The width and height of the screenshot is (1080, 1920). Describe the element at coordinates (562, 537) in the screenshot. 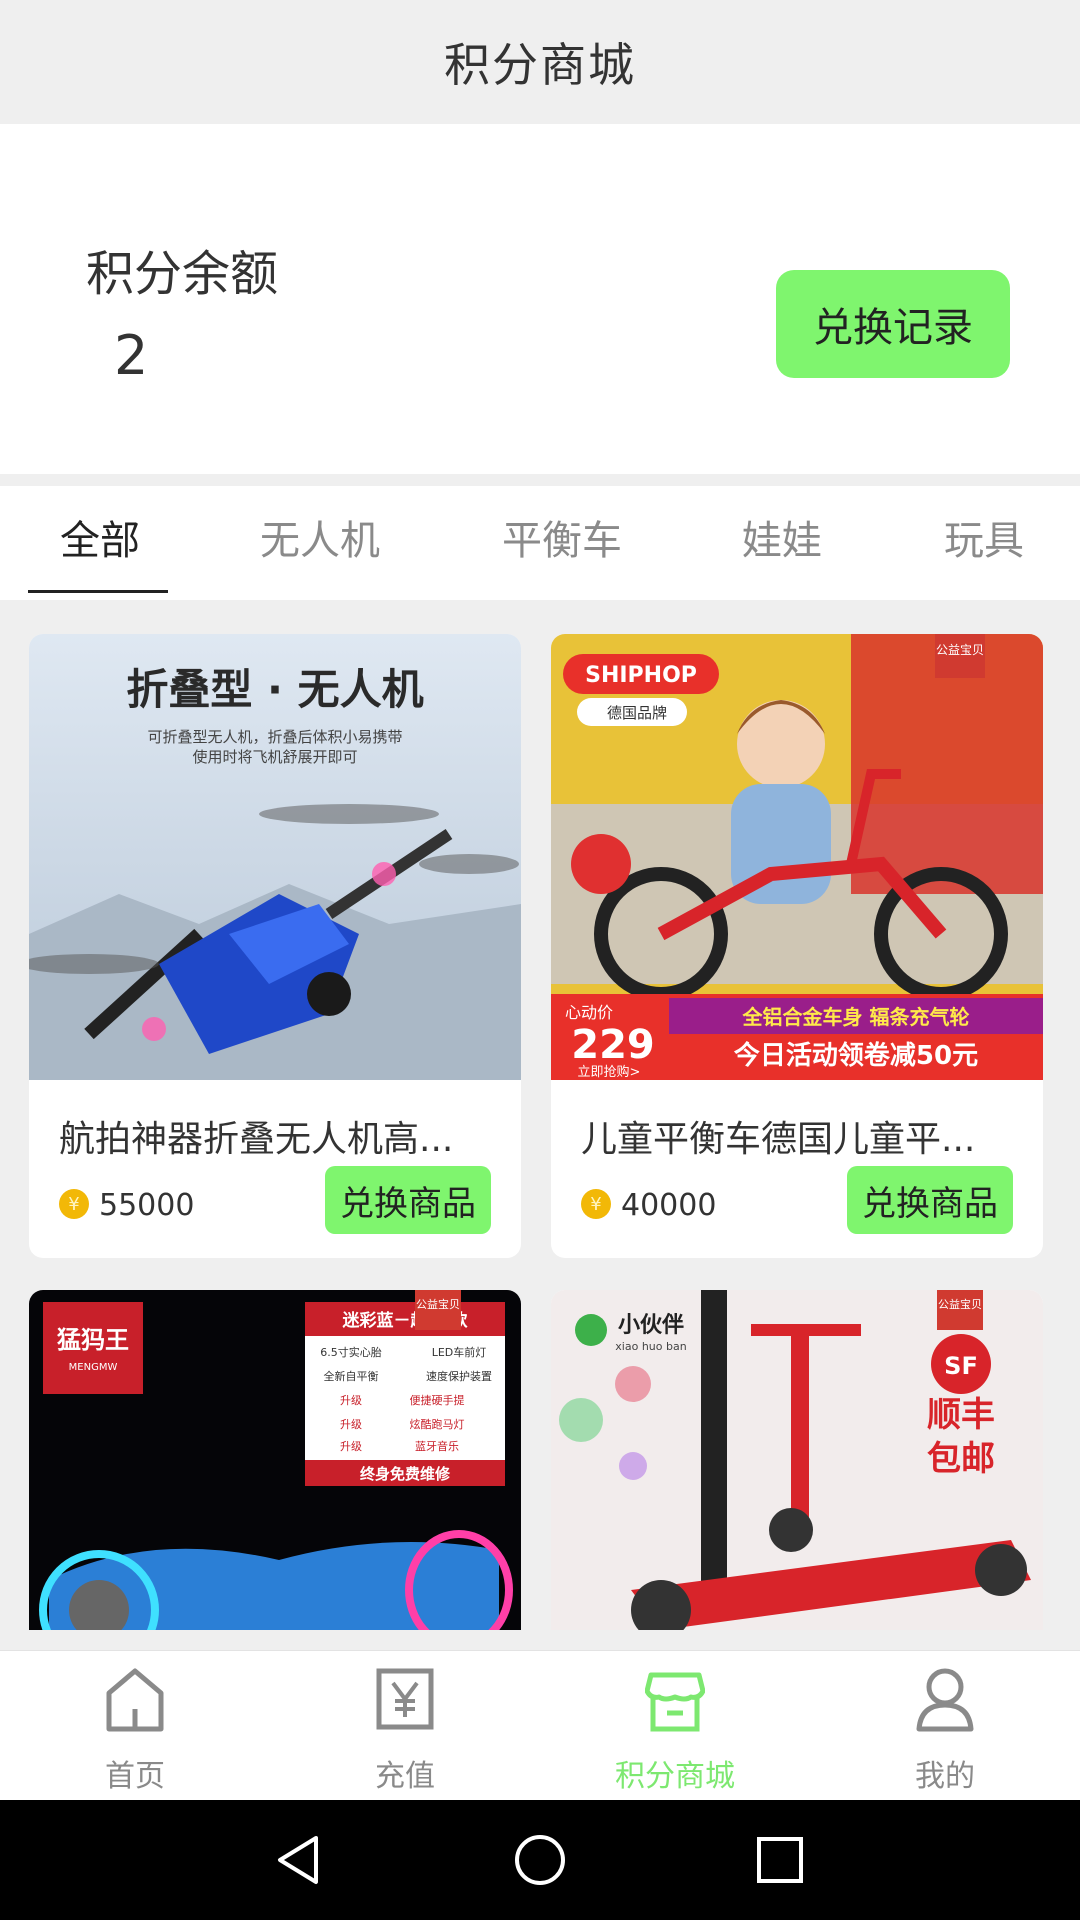

I see `tab-balance-bike: 平衡车` at that location.